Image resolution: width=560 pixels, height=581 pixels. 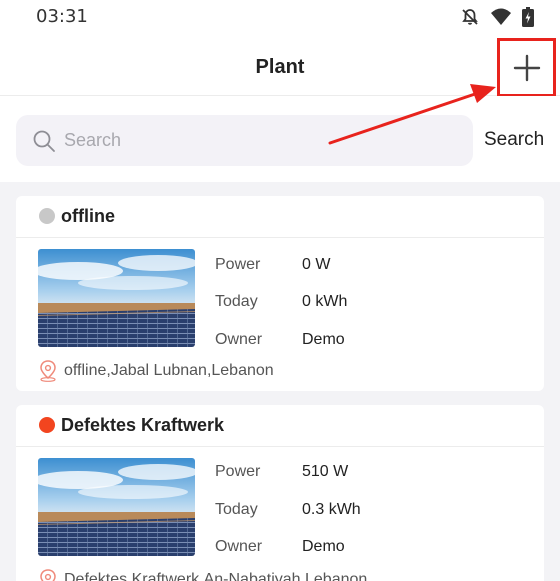 What do you see at coordinates (316, 264) in the screenshot?
I see `power-value: 0 W` at bounding box center [316, 264].